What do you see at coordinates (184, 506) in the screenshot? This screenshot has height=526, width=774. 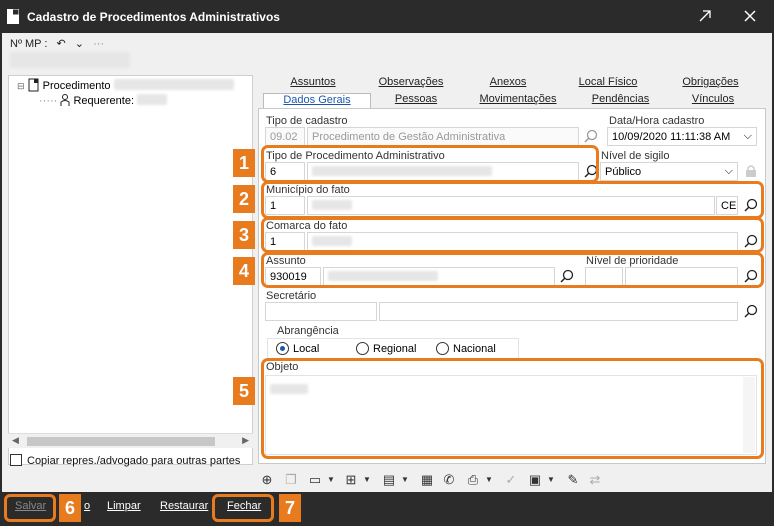 I see `restaurar-button: Restaurar` at bounding box center [184, 506].